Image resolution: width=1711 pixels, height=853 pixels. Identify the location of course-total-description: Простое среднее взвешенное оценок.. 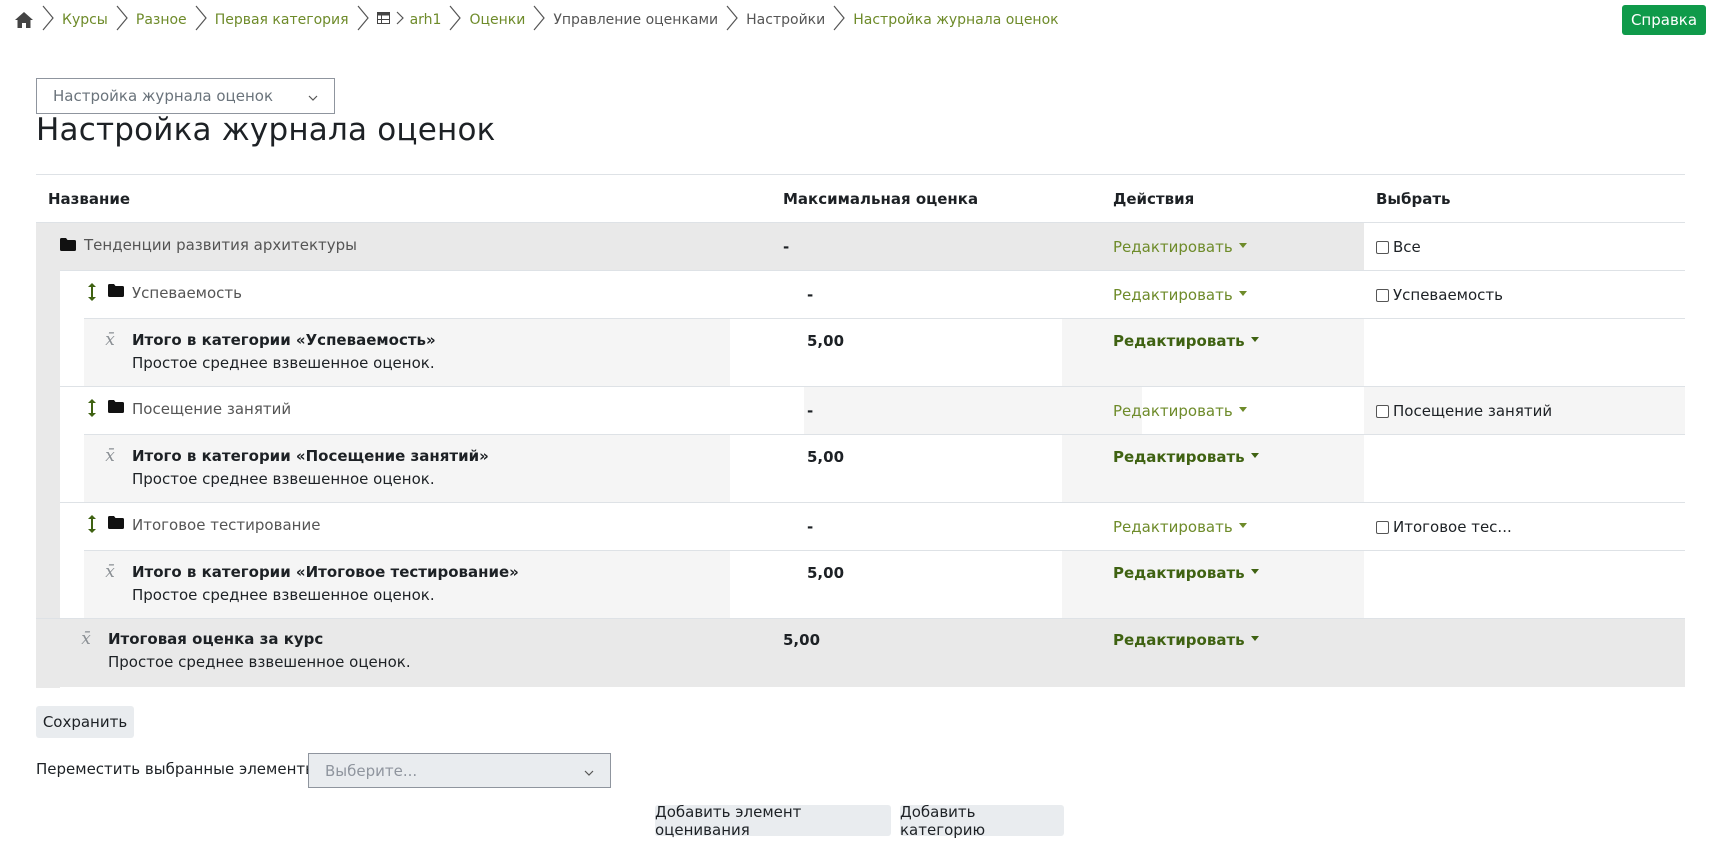
(259, 662).